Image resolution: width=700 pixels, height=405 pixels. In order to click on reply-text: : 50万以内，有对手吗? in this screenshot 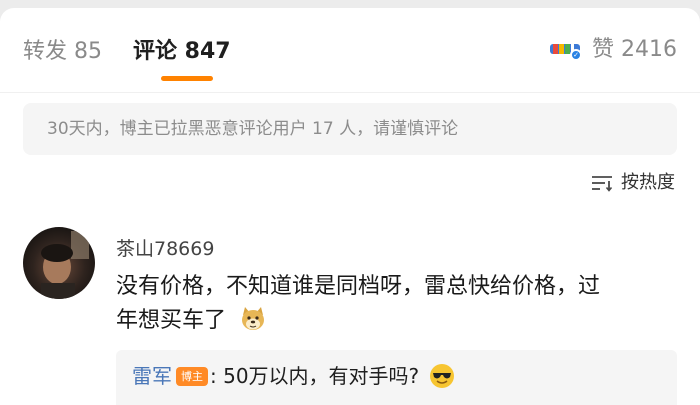, I will do `click(315, 376)`.